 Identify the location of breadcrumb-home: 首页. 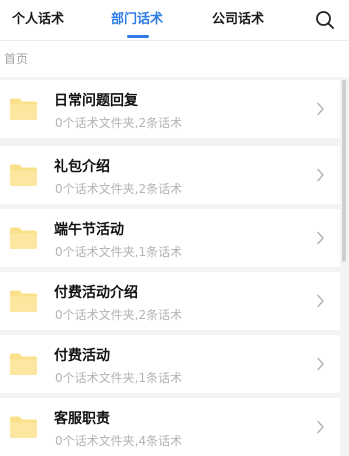
(16, 59).